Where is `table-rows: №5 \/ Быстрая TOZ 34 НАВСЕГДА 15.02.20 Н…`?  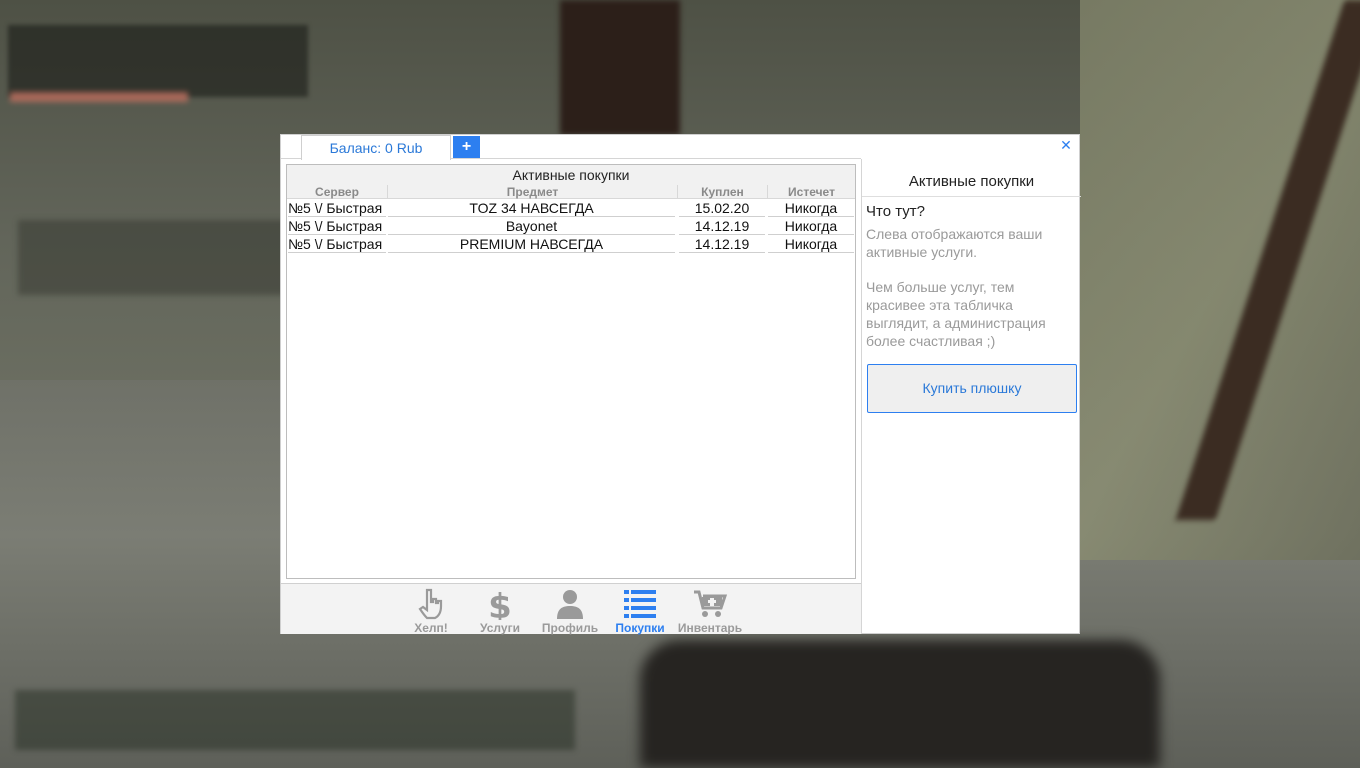
table-rows: №5 \/ Быстрая TOZ 34 НАВСЕГДА 15.02.20 Н… is located at coordinates (571, 226).